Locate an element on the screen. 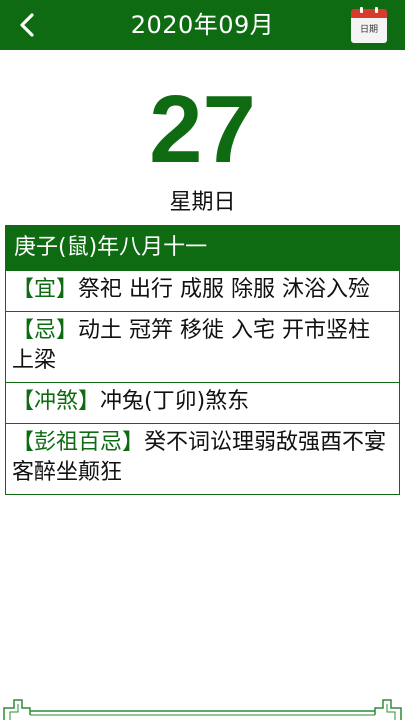  row-tag: 【冲煞】 is located at coordinates (56, 401).